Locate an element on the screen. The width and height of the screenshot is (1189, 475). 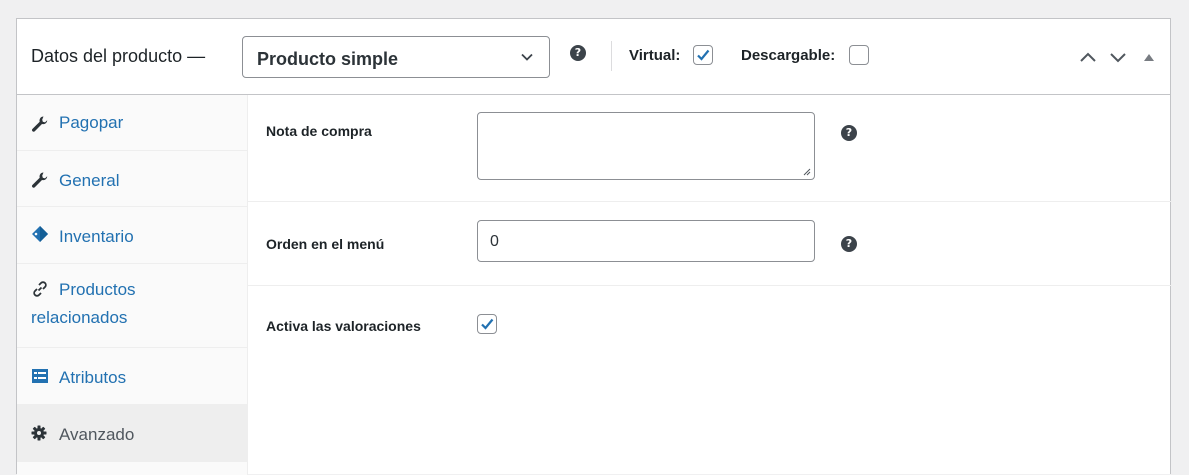
toggle-panel-icon is located at coordinates (1149, 57).